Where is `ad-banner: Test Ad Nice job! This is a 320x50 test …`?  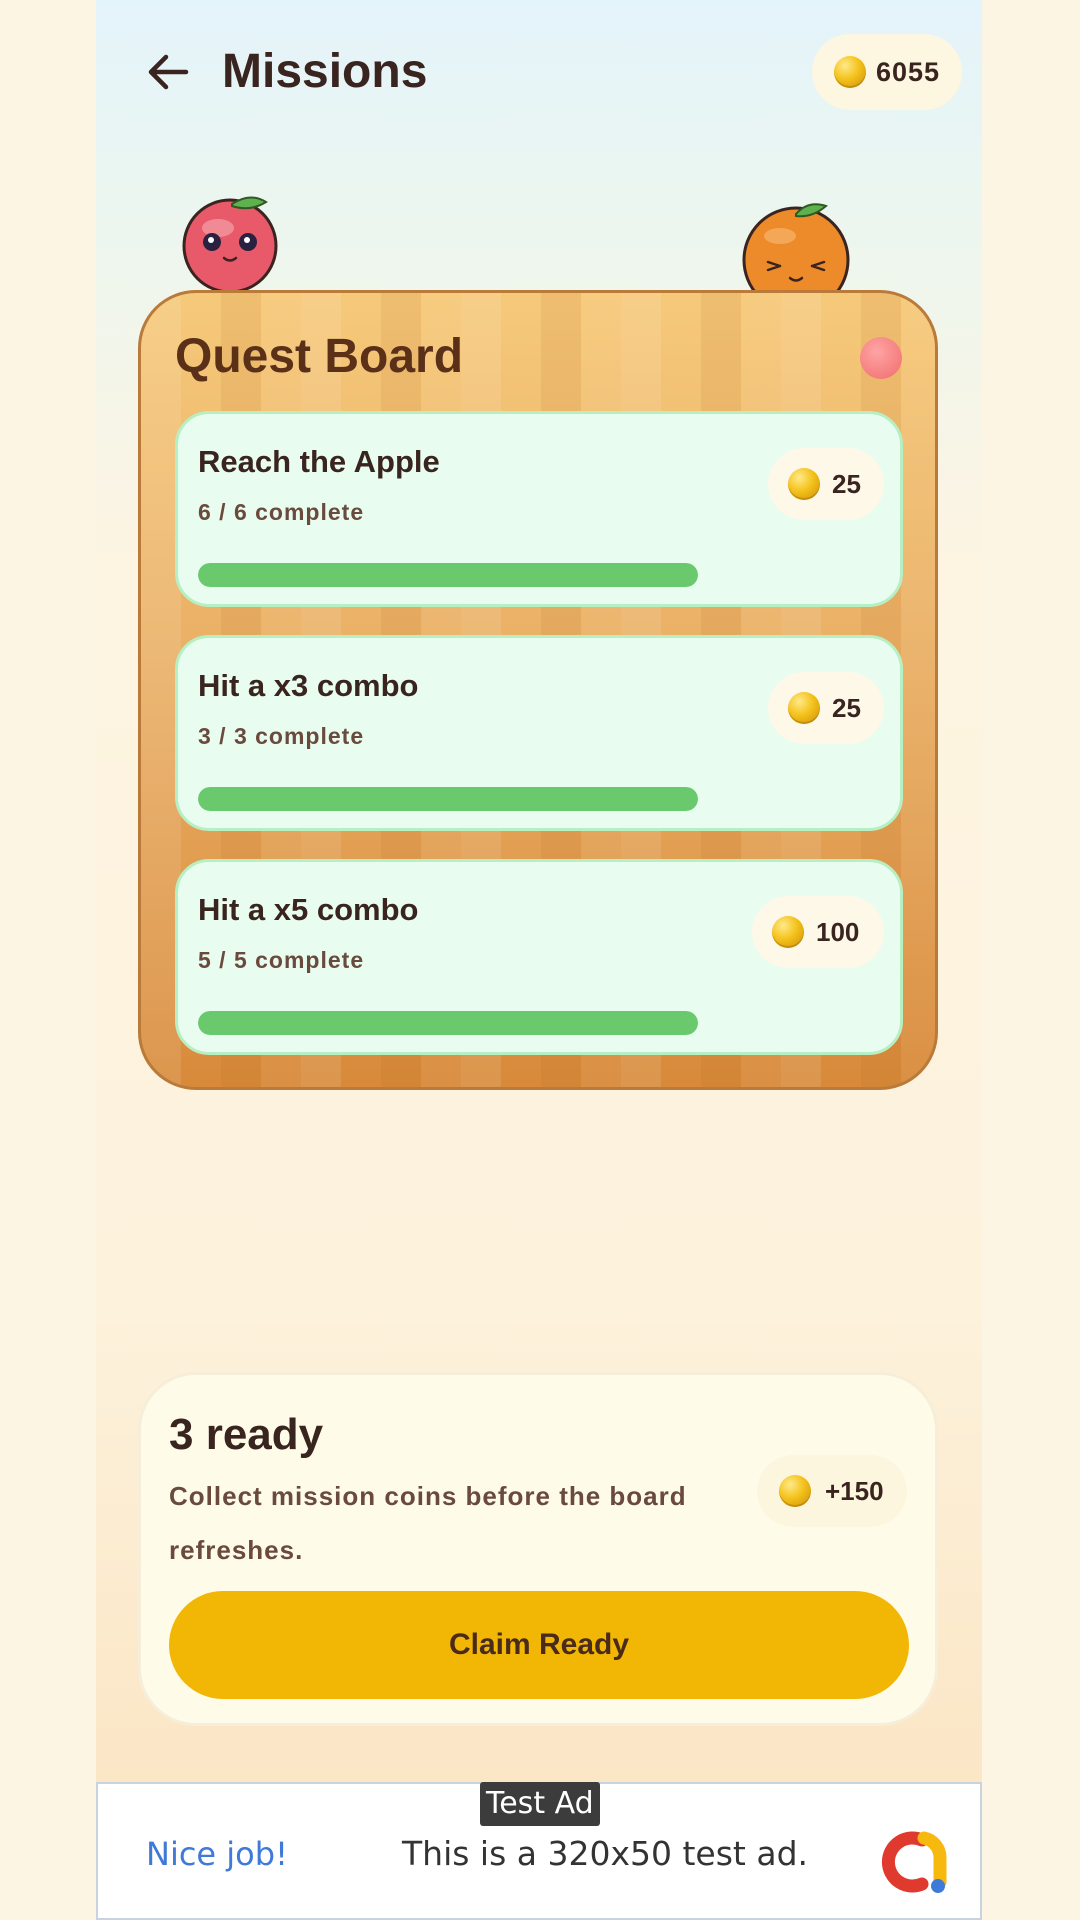
ad-banner: Test Ad Nice job! This is a 320x50 test … is located at coordinates (539, 1851).